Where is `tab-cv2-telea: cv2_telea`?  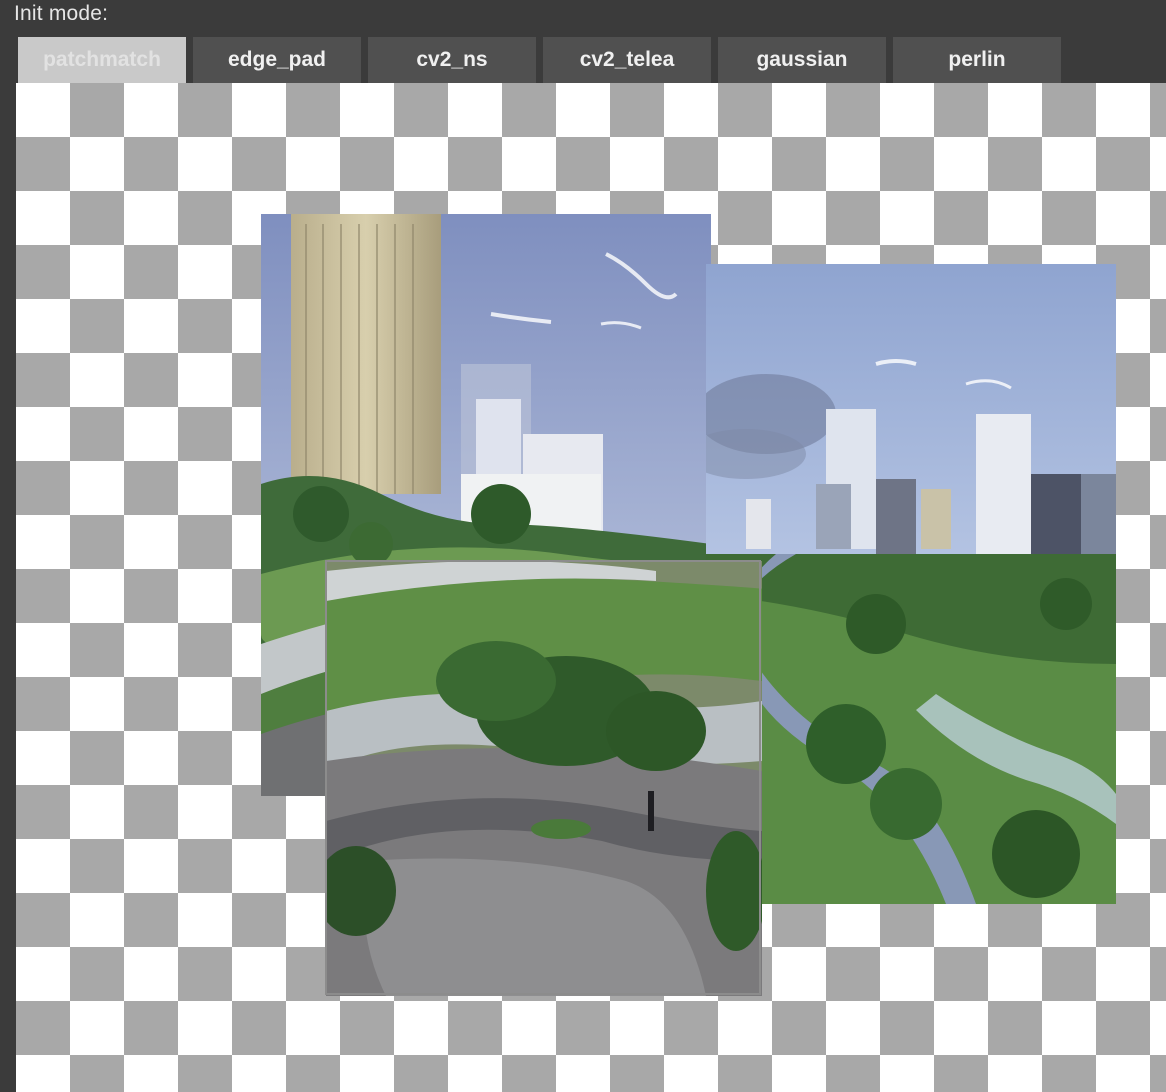
tab-cv2-telea: cv2_telea is located at coordinates (627, 60).